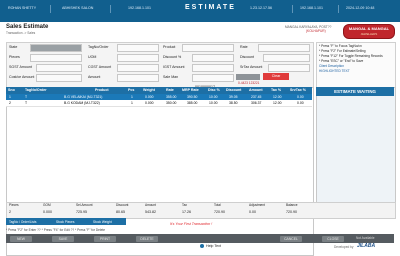  I want to click on total-value: 80.65, so click(120, 212).